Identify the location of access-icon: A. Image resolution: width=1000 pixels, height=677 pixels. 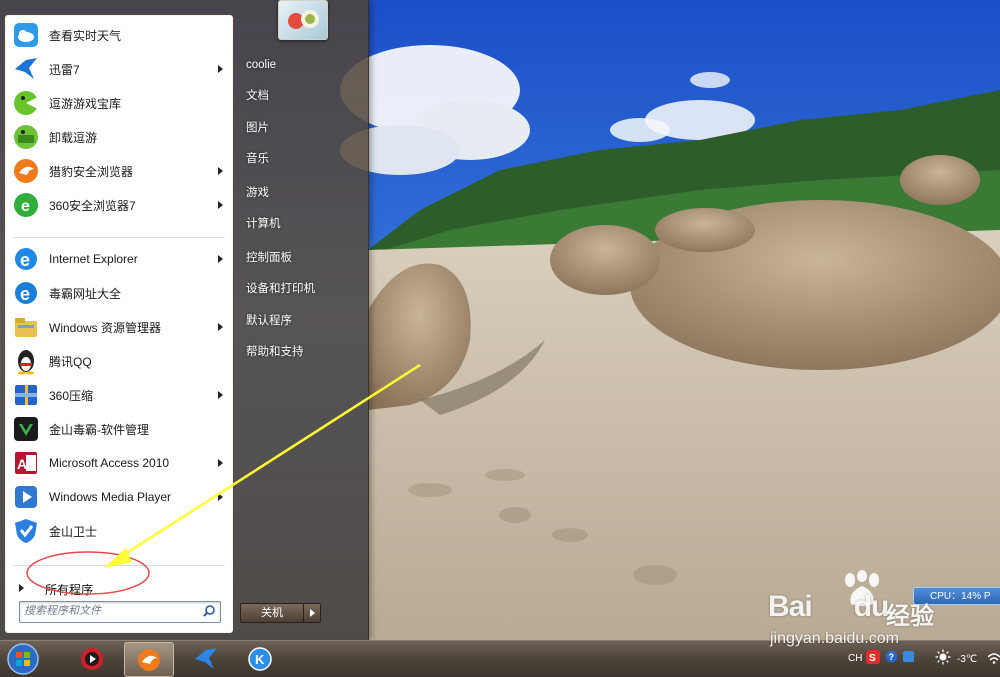
(26, 463).